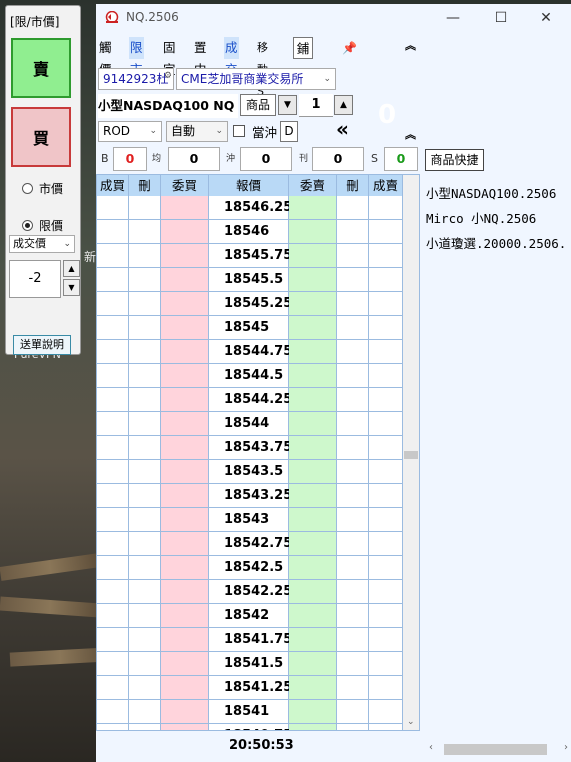  Describe the element at coordinates (41, 68) in the screenshot. I see `sell-button: 賣` at that location.